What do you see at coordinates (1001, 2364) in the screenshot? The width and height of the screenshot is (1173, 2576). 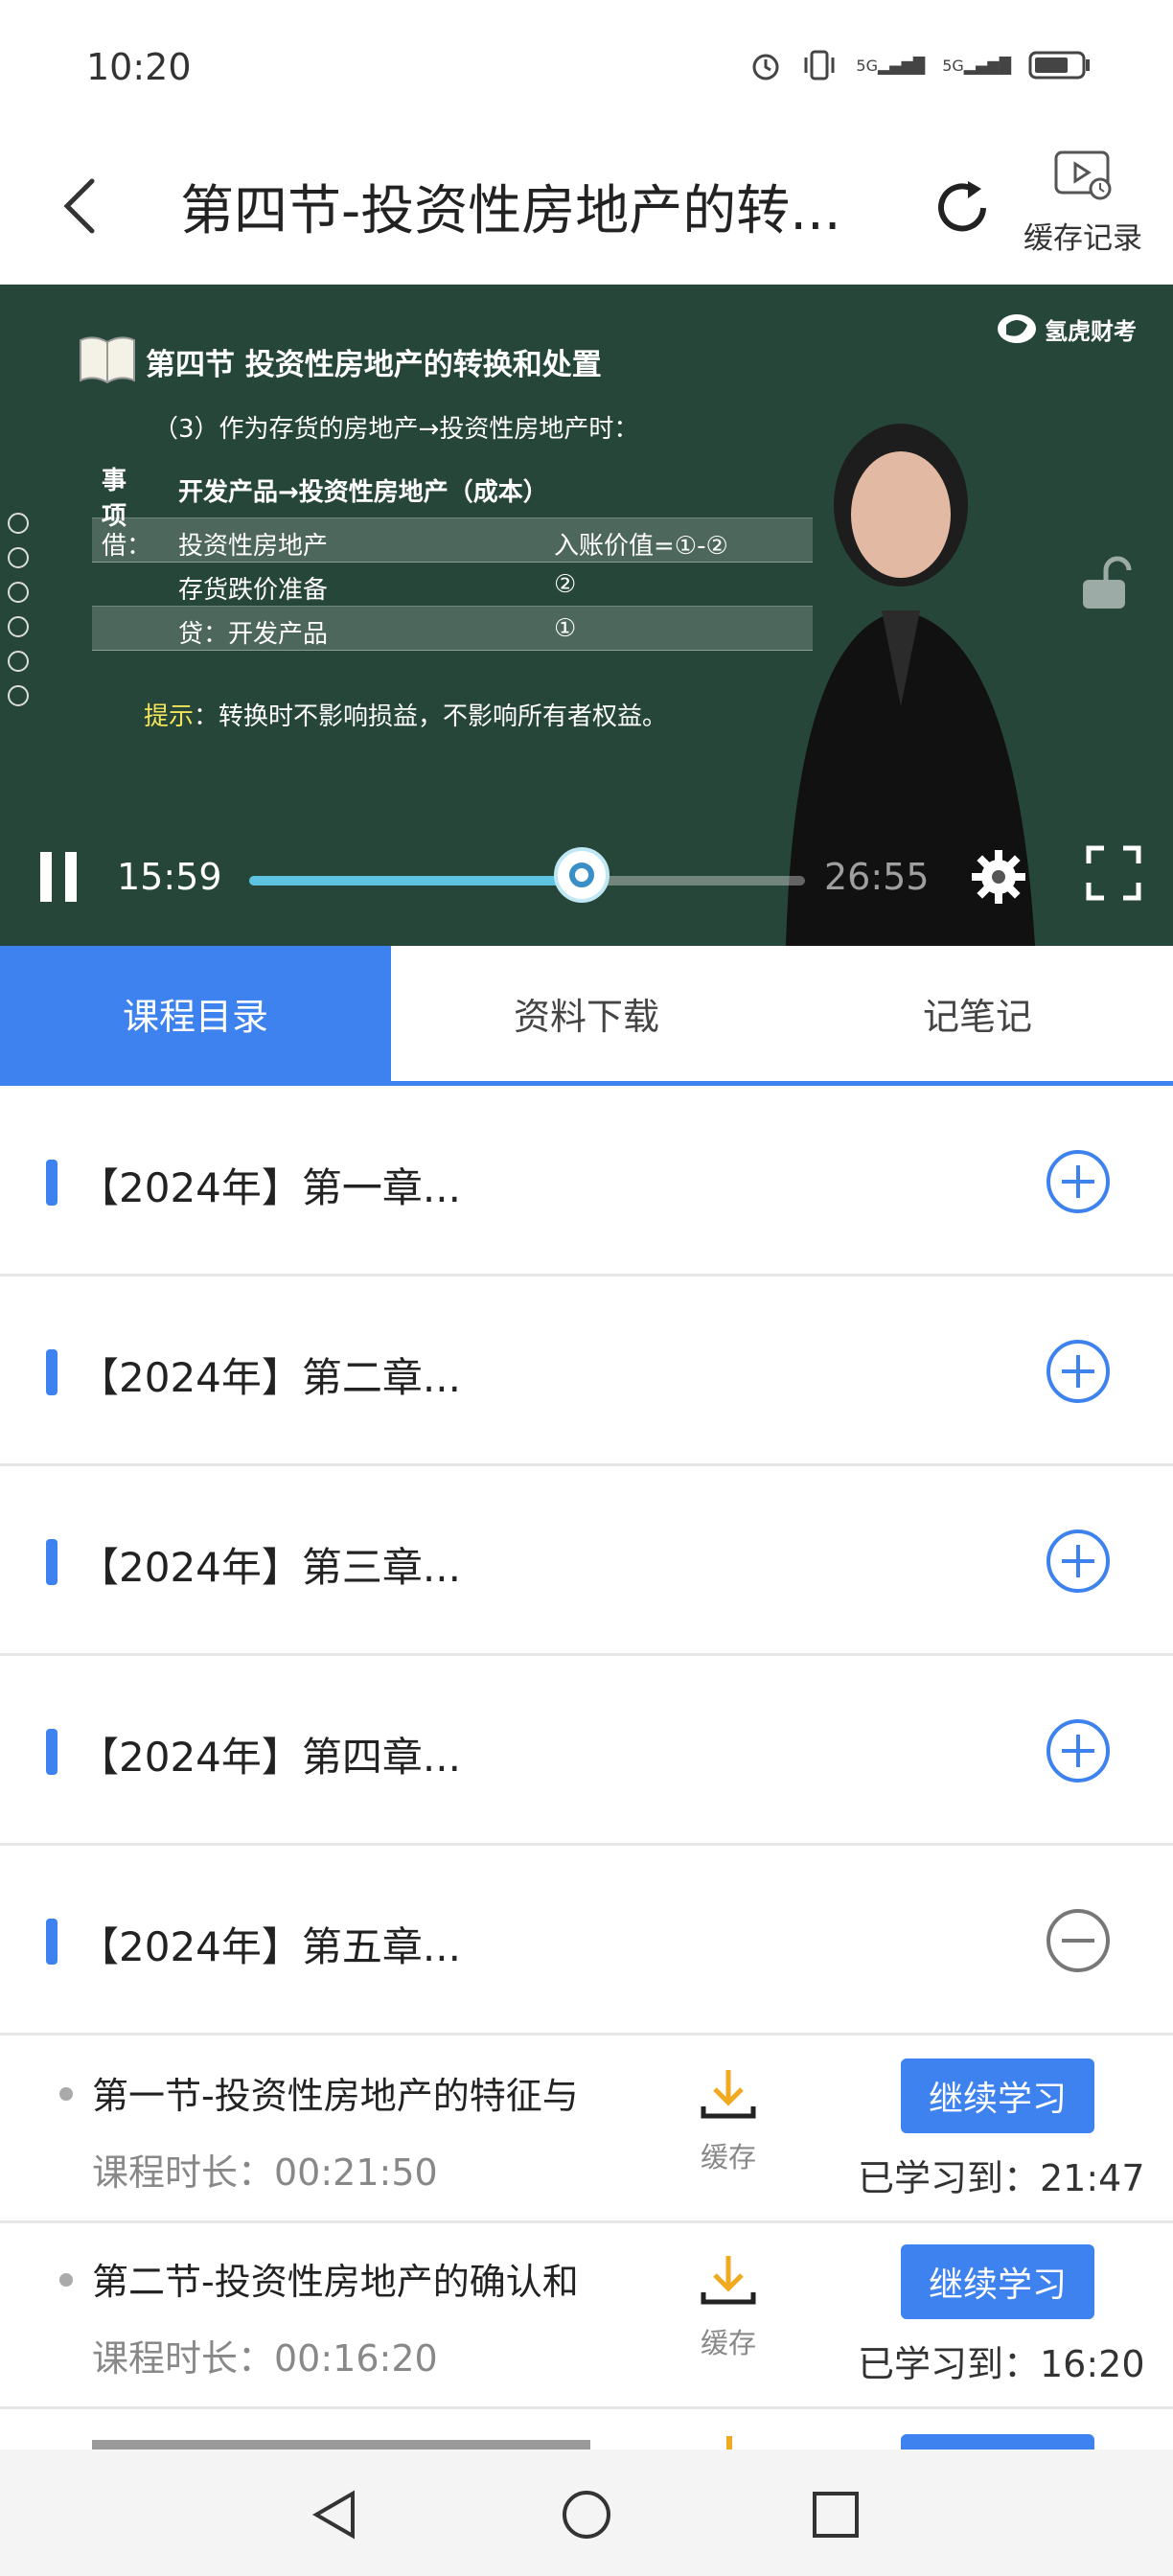 I see `learned-progress: 已学习到：16:20` at bounding box center [1001, 2364].